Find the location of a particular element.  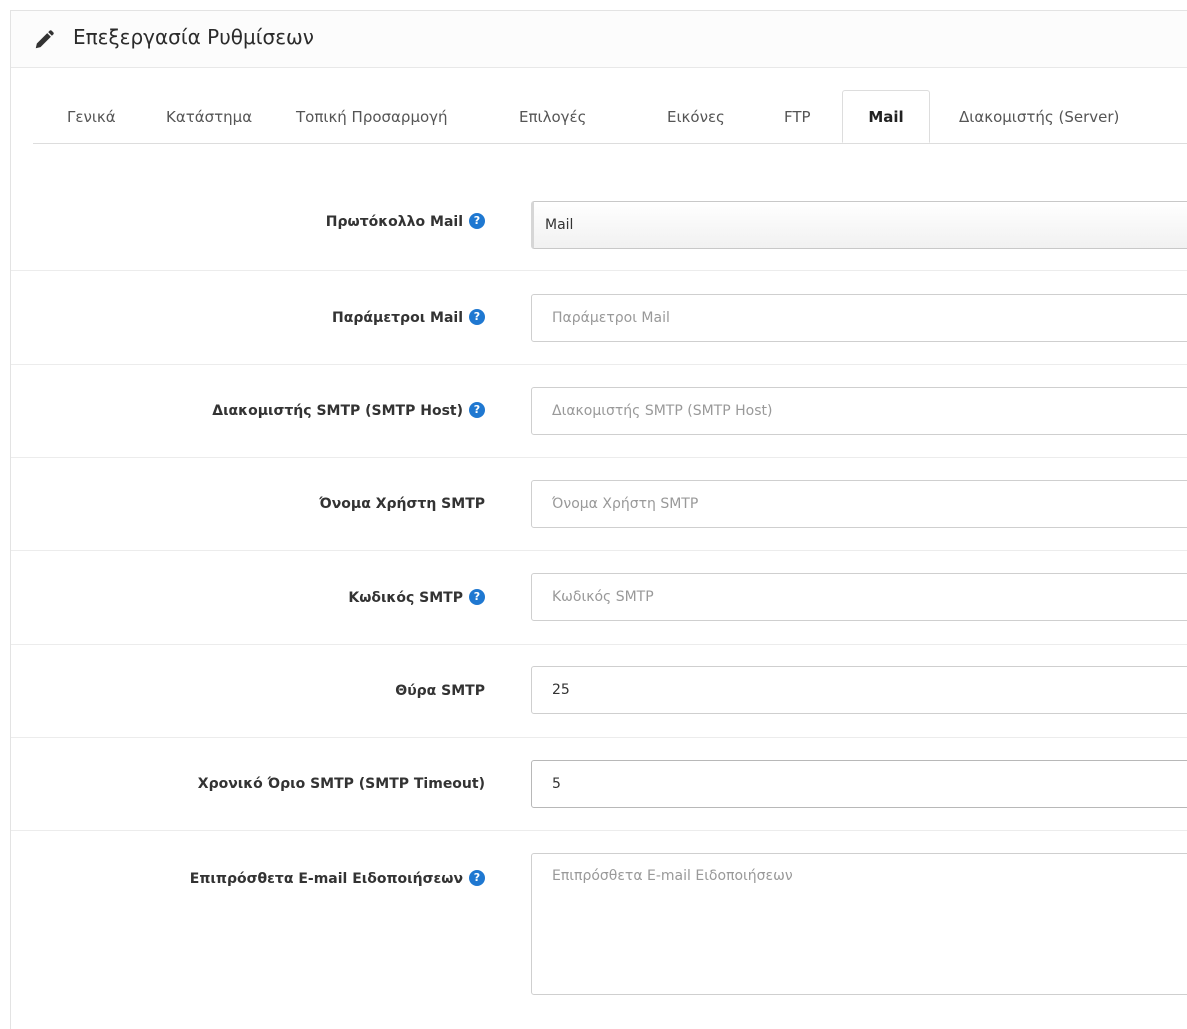

tab-image: Εικόνες is located at coordinates (696, 117).